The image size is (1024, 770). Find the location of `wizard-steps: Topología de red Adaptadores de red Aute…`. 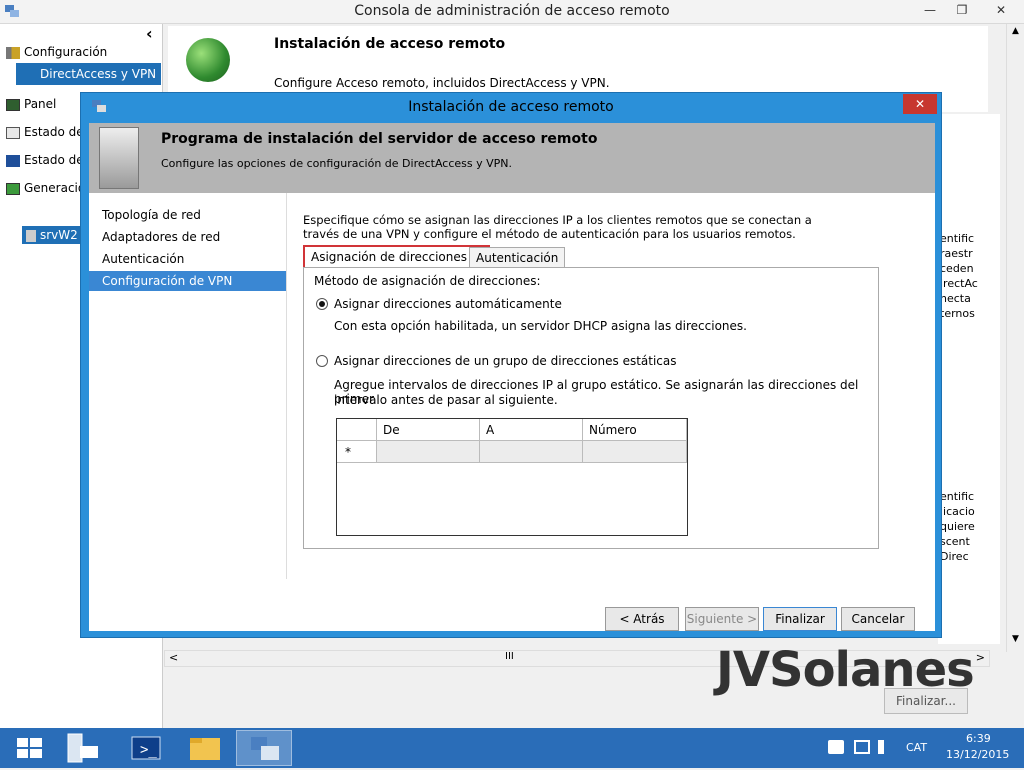

wizard-steps: Topología de red Adaptadores de red Aute… is located at coordinates (188, 386).